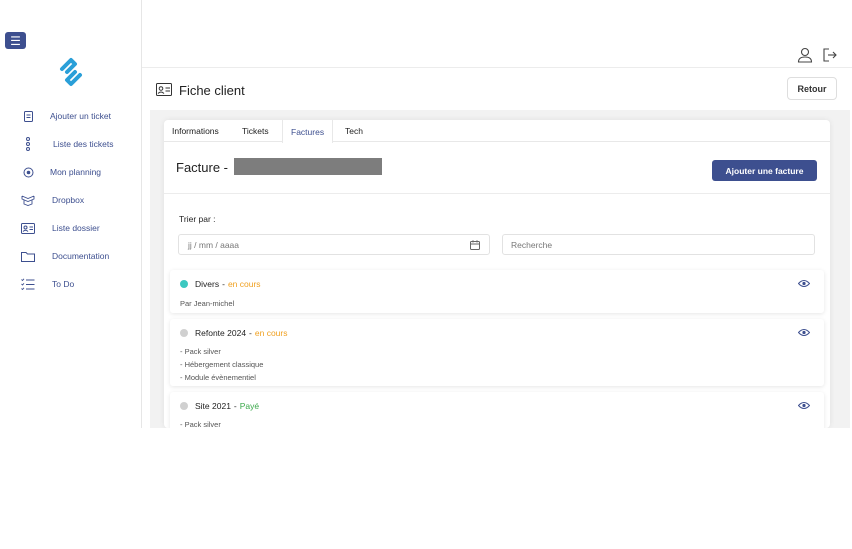 Image resolution: width=852 pixels, height=549 pixels. I want to click on invoice-line: Par Jean-michel, so click(207, 303).